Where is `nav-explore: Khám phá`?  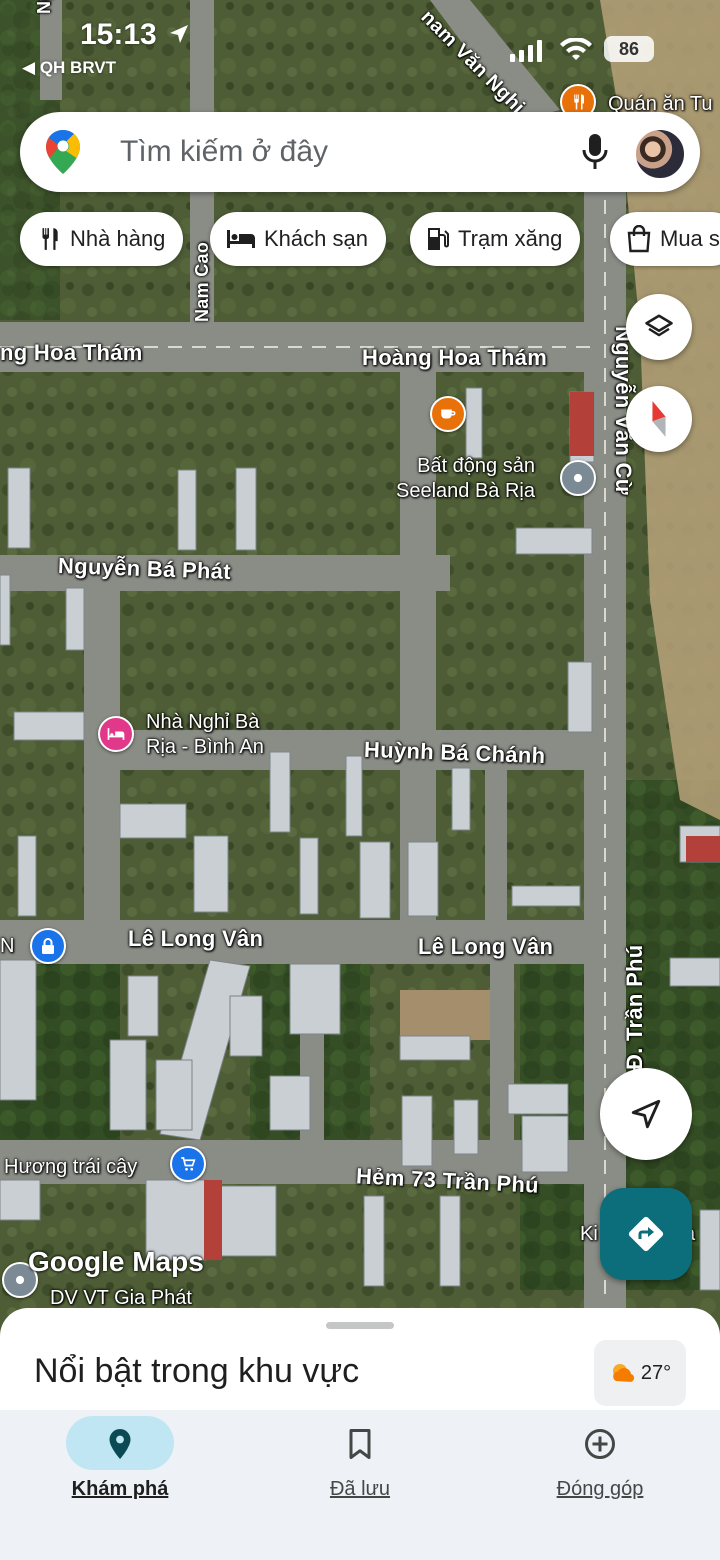 nav-explore: Khám phá is located at coordinates (120, 1465).